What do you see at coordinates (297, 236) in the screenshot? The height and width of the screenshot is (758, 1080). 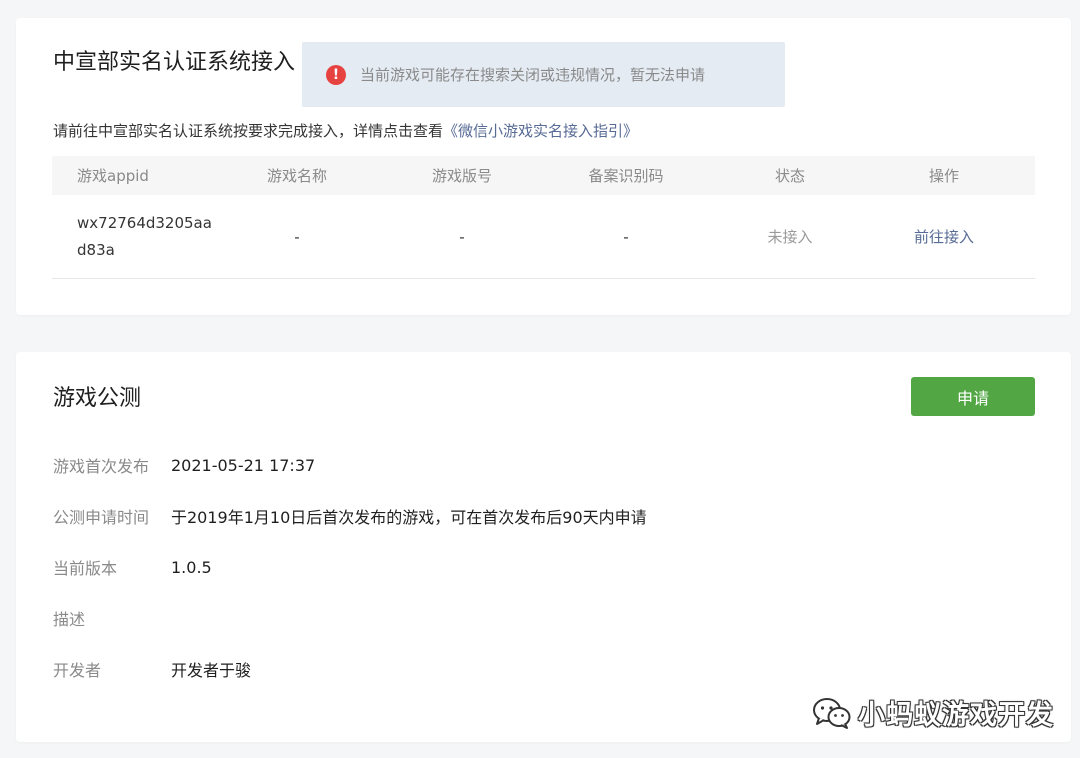 I see `cell-name: -` at bounding box center [297, 236].